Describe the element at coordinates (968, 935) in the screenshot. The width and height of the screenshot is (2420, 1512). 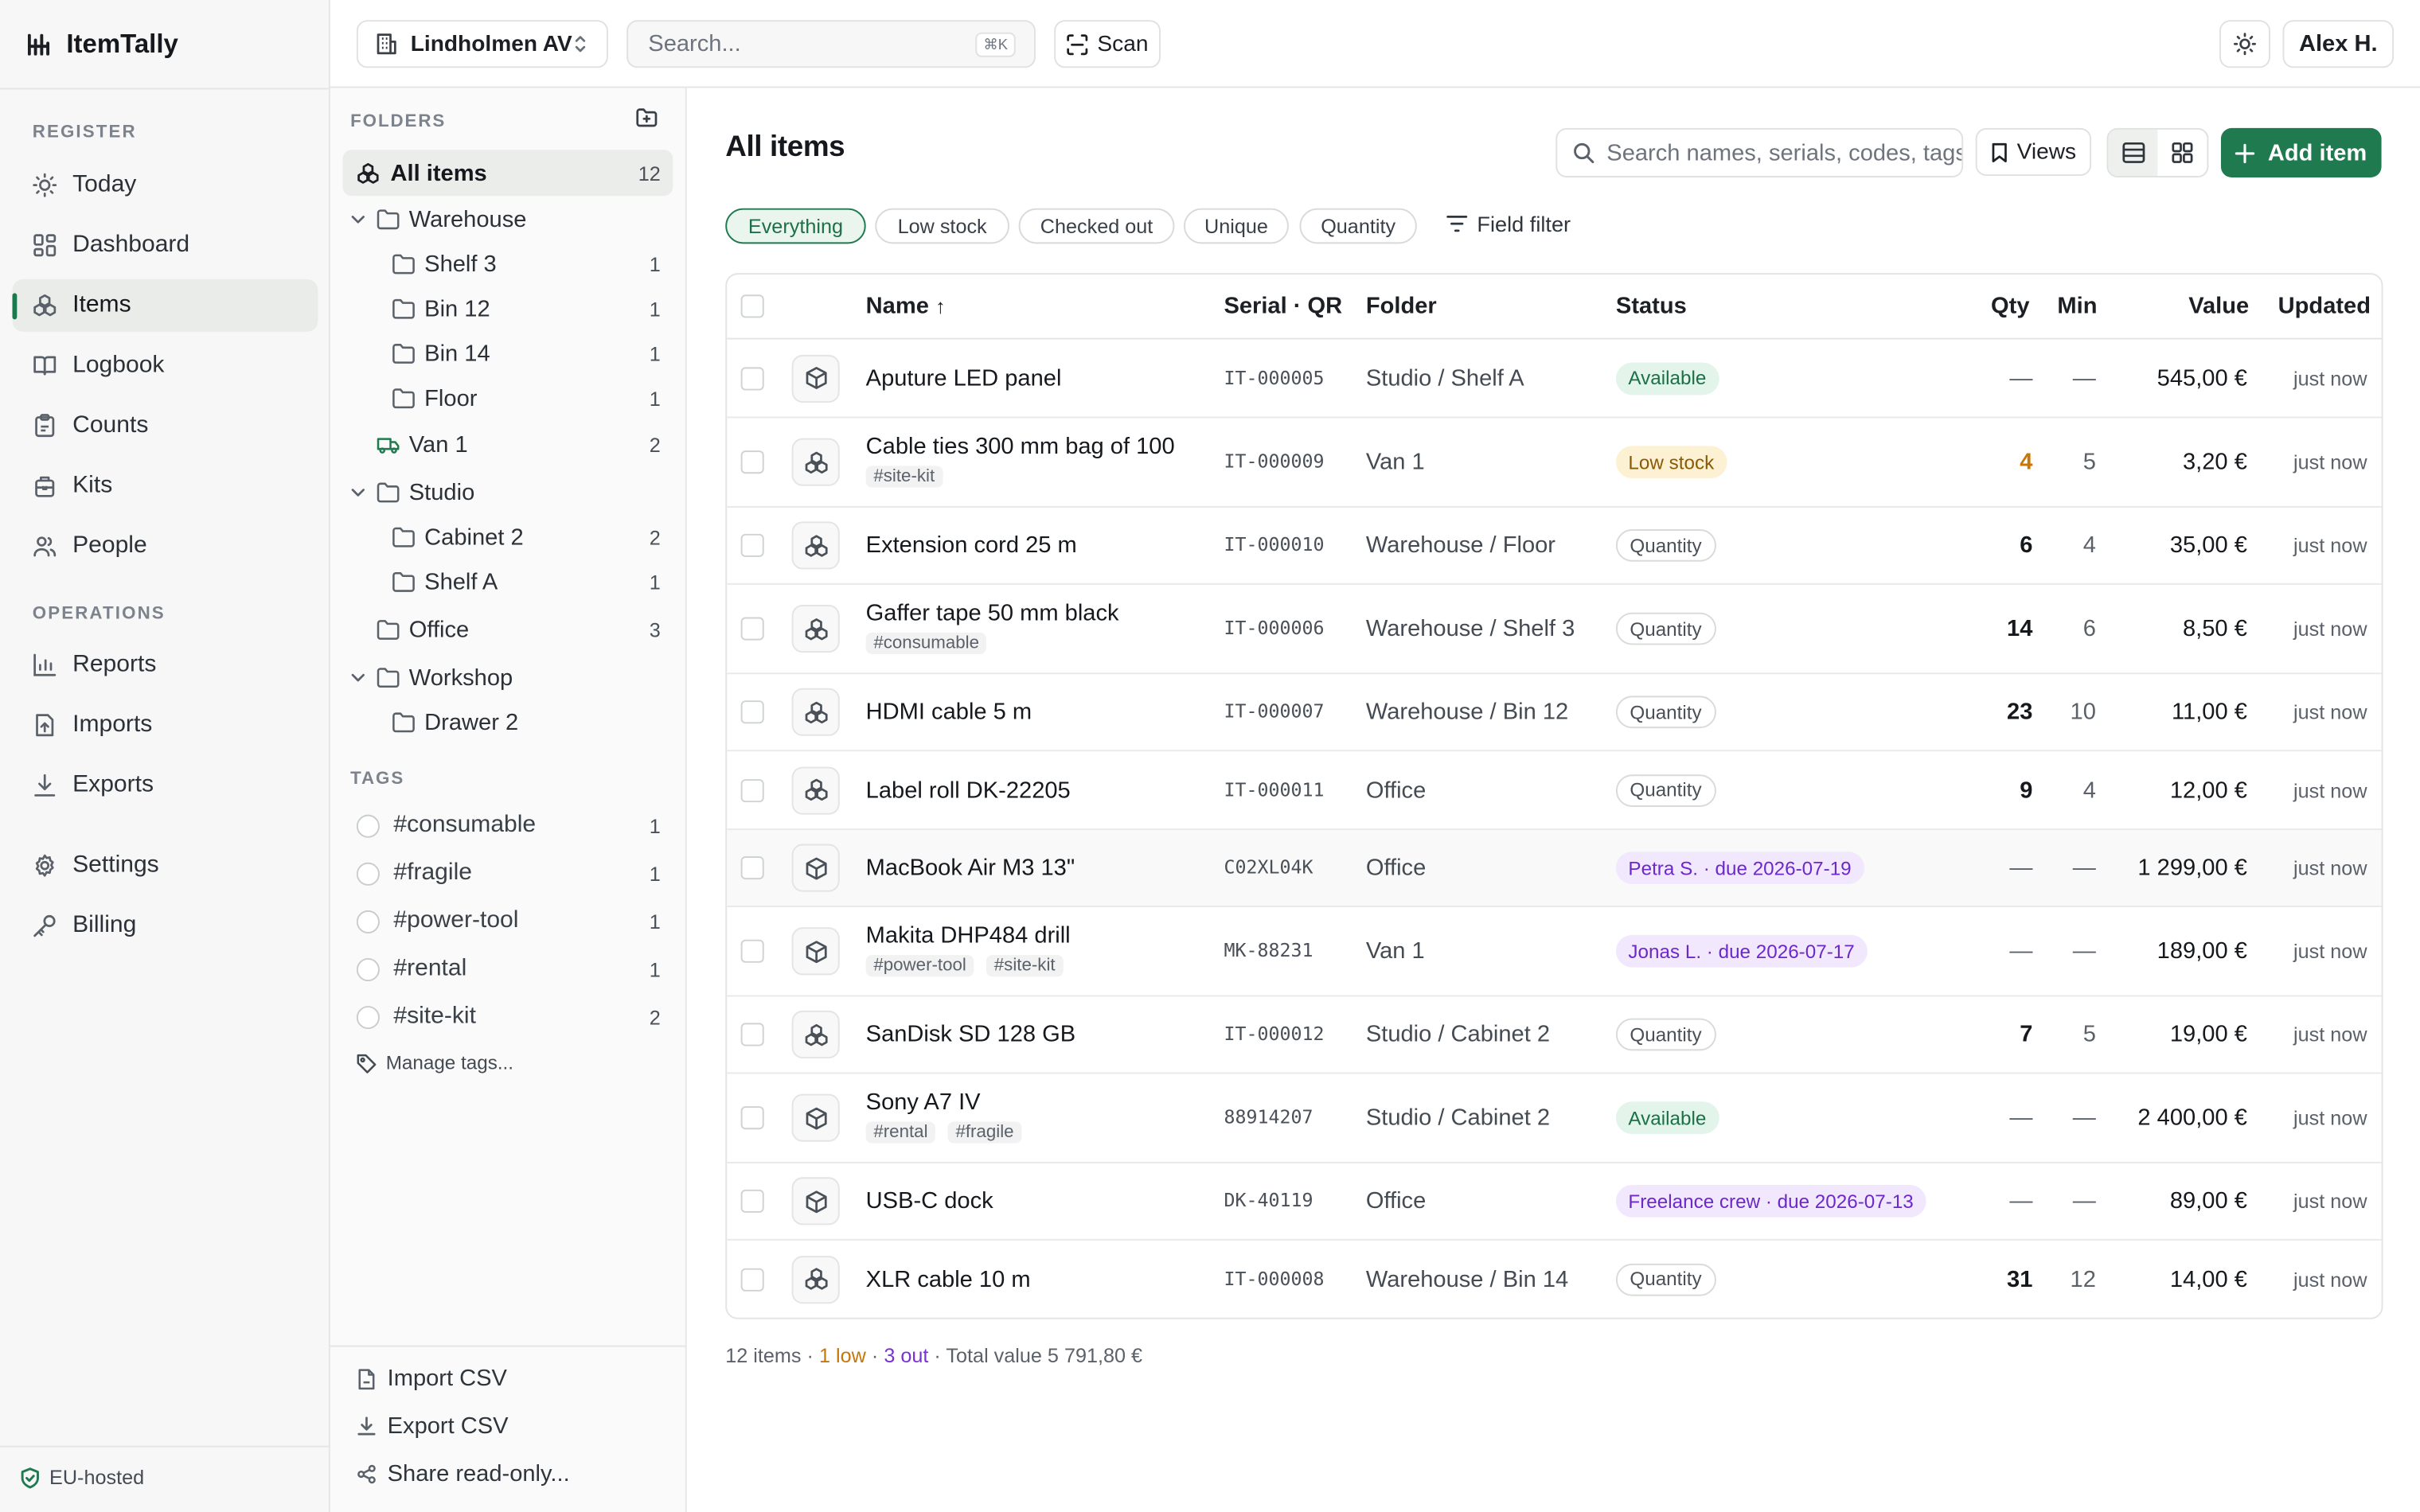
I see `item-name: Makita DHP484 drill` at that location.